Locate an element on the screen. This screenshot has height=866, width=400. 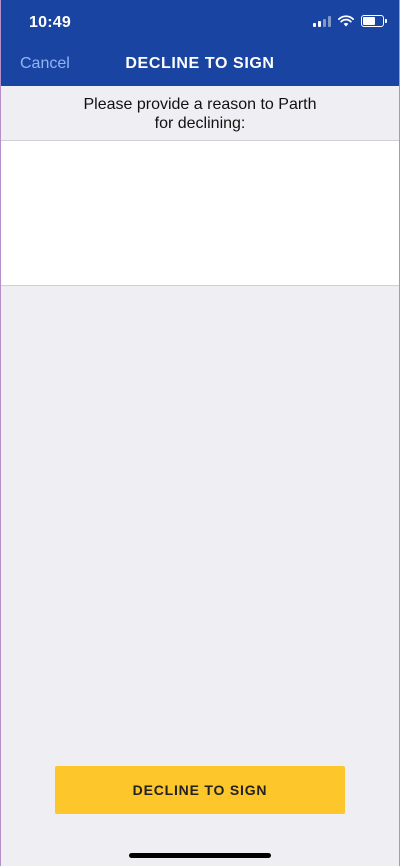
header: 10:49 Cancel DECLINE TO SIGN is located at coordinates (200, 43).